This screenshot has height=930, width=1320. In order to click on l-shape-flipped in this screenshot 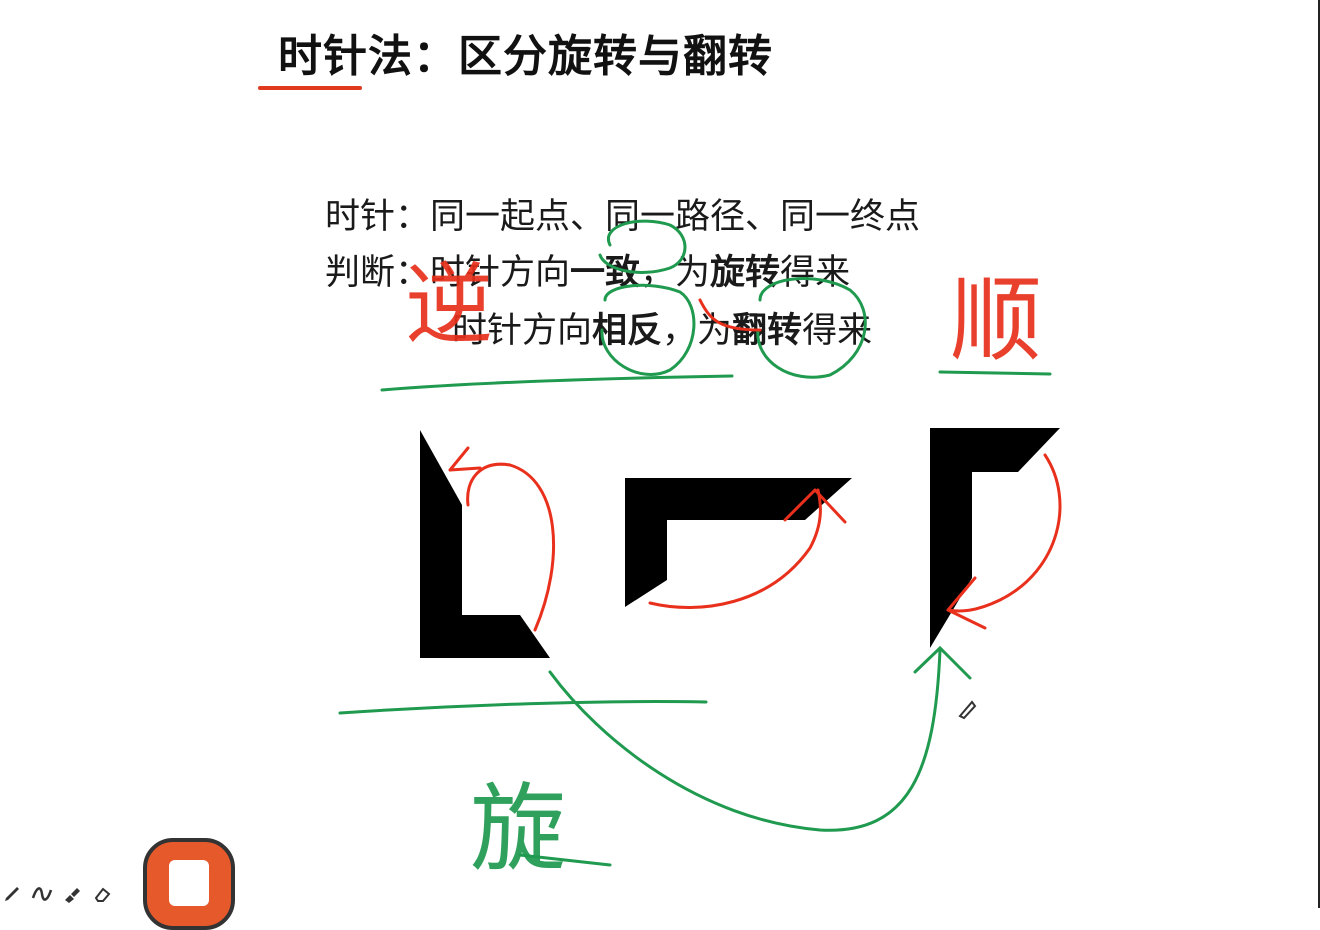, I will do `click(995, 538)`.